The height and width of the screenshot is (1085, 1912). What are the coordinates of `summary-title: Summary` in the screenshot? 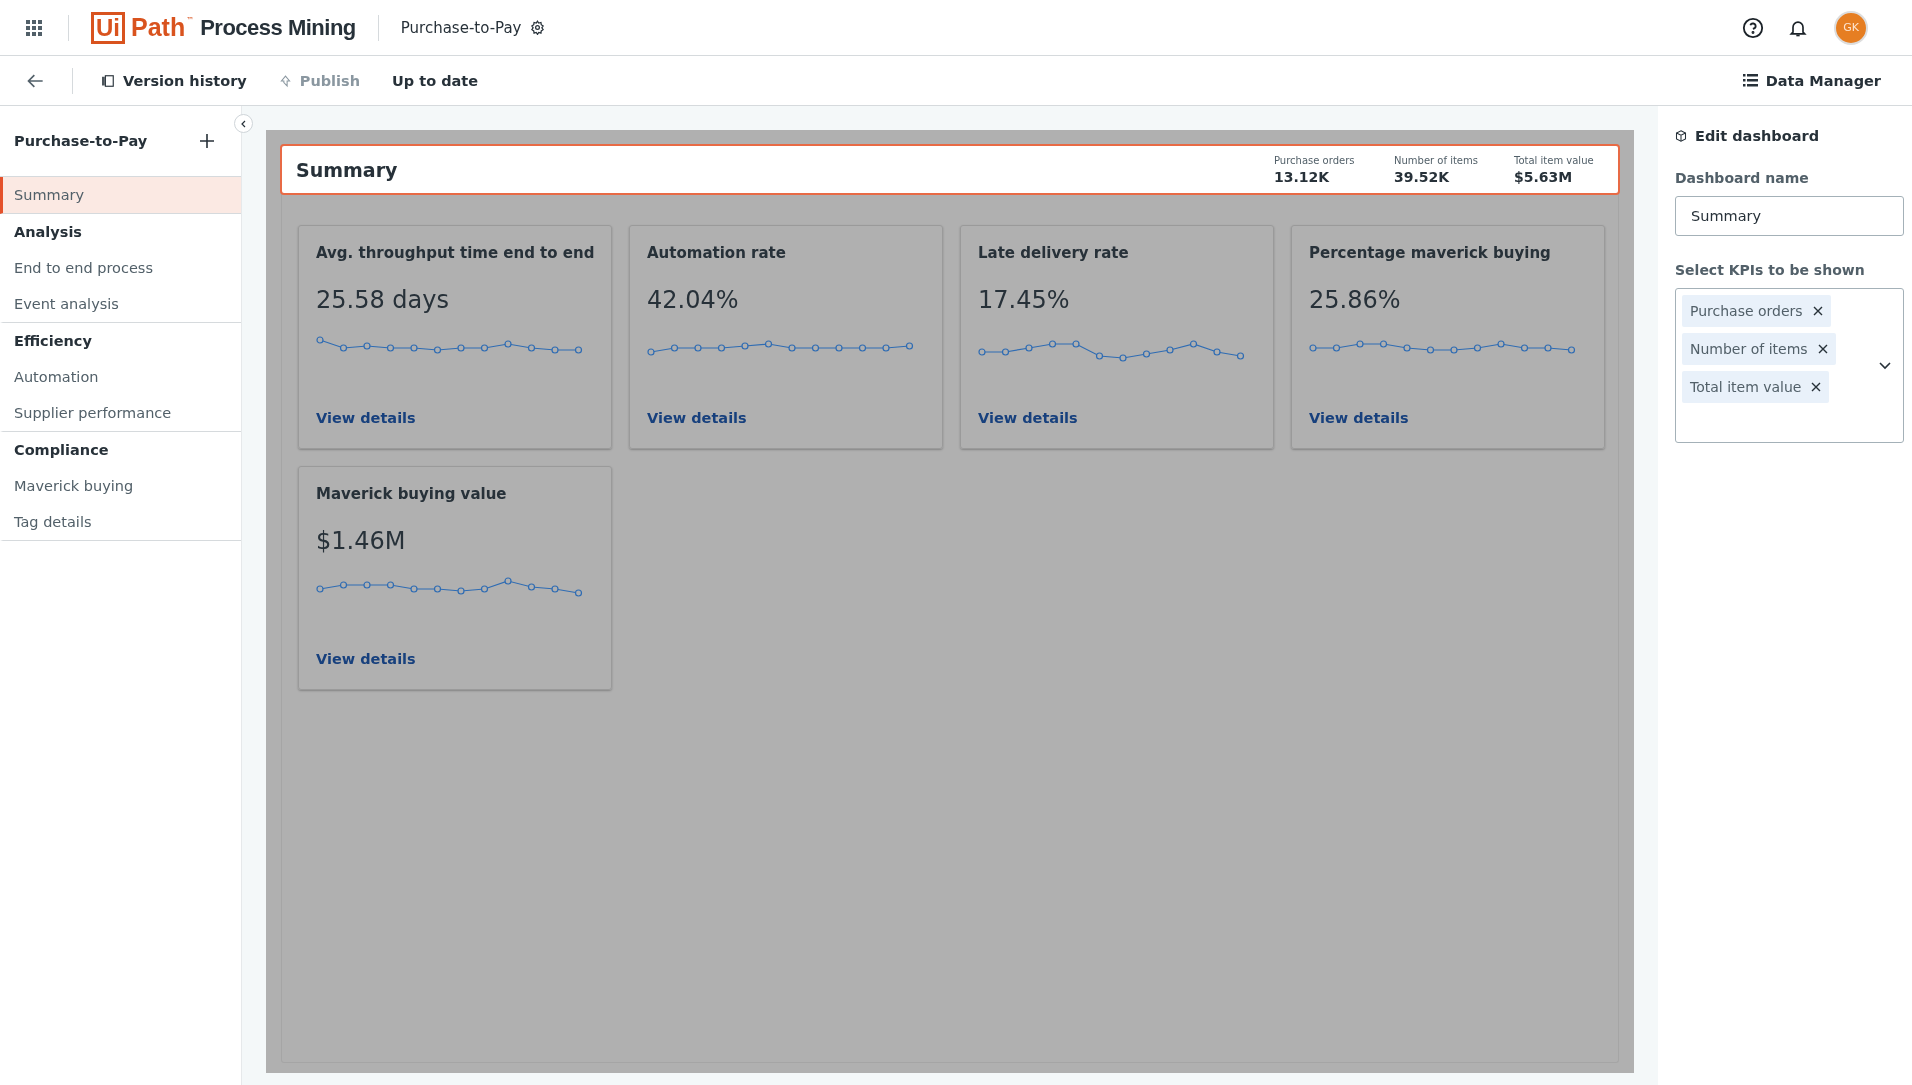 It's located at (347, 169).